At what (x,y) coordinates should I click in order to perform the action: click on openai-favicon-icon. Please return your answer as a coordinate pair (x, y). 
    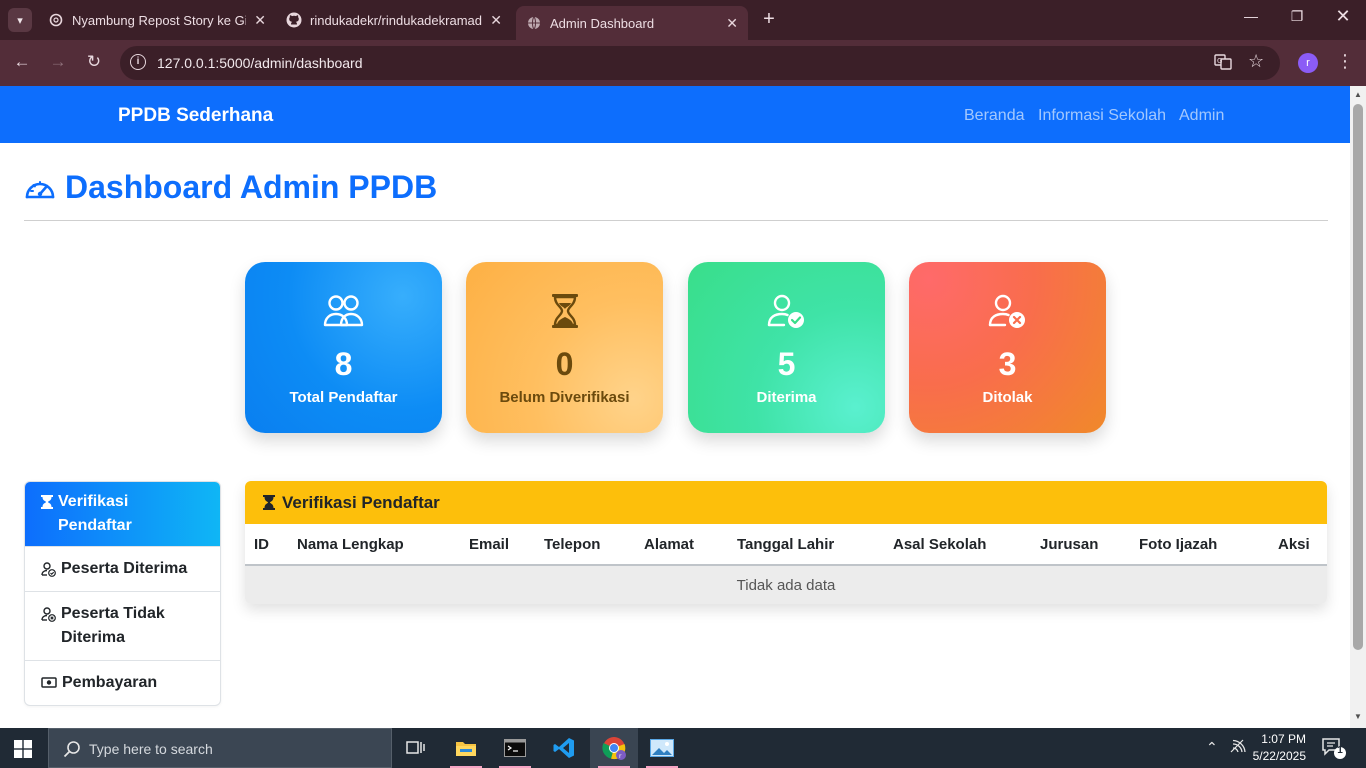
    Looking at the image, I should click on (56, 20).